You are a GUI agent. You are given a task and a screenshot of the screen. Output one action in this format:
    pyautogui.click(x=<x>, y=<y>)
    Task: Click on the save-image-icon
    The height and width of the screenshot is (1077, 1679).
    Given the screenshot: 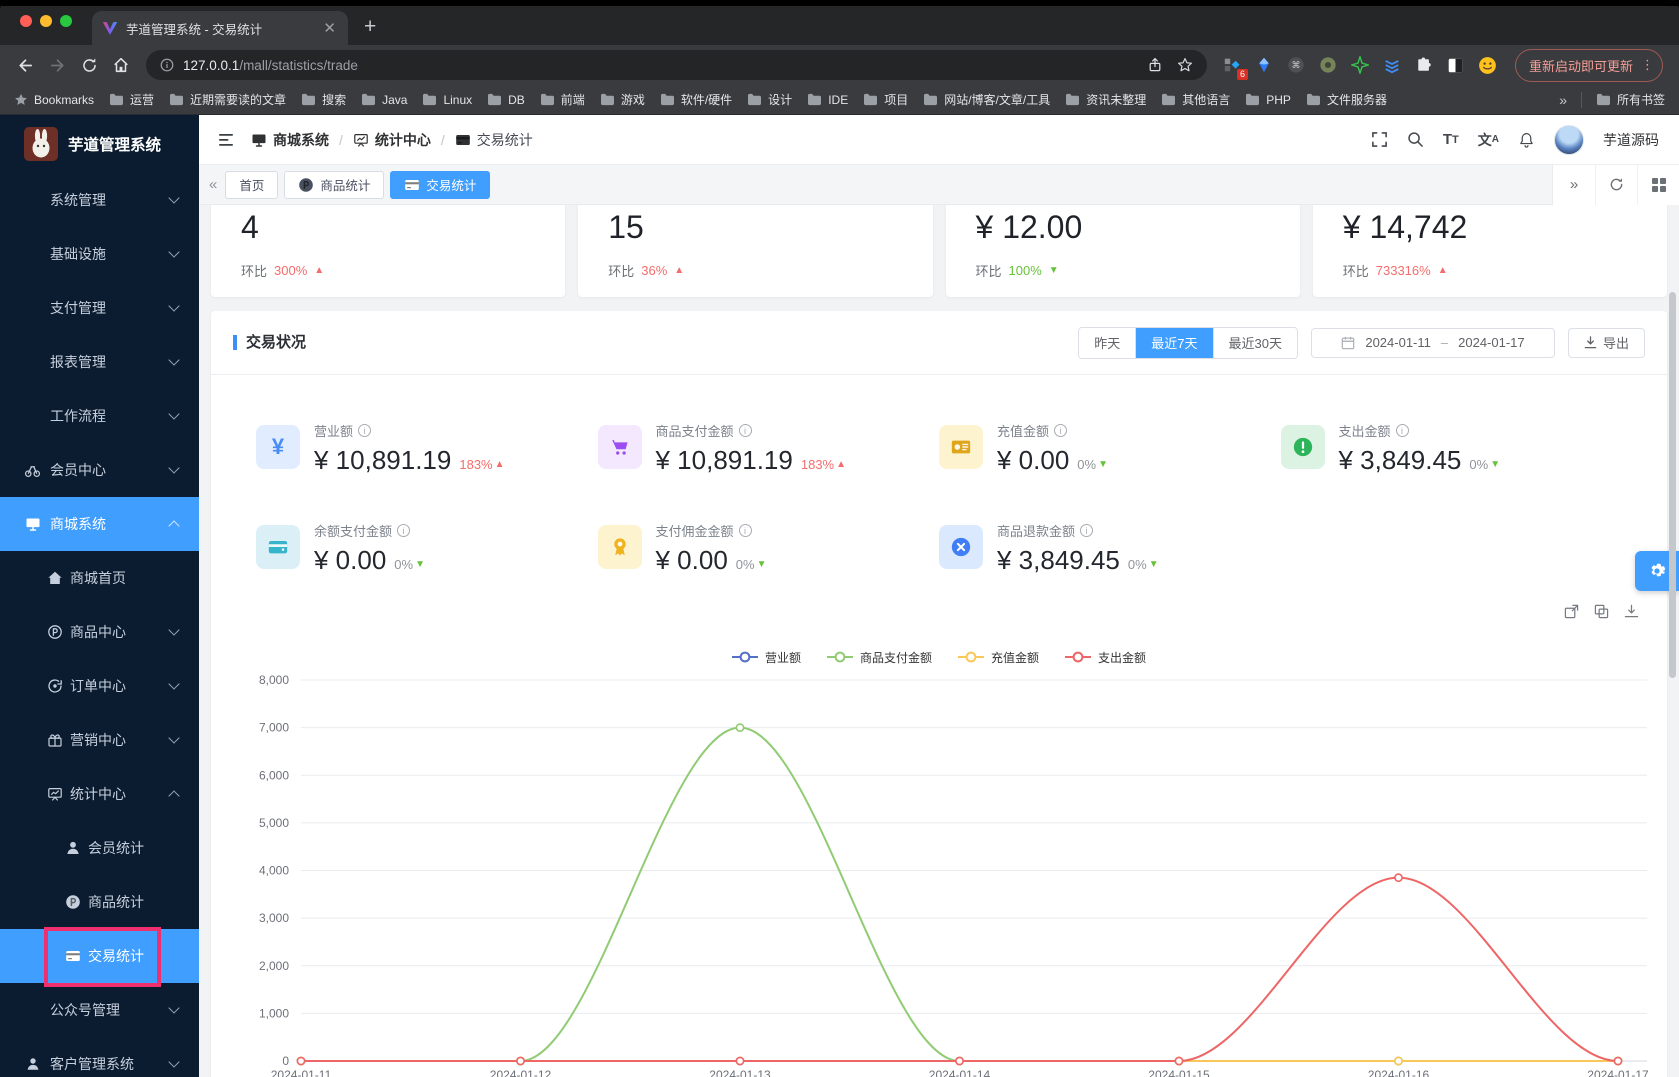 What is the action you would take?
    pyautogui.click(x=1631, y=612)
    